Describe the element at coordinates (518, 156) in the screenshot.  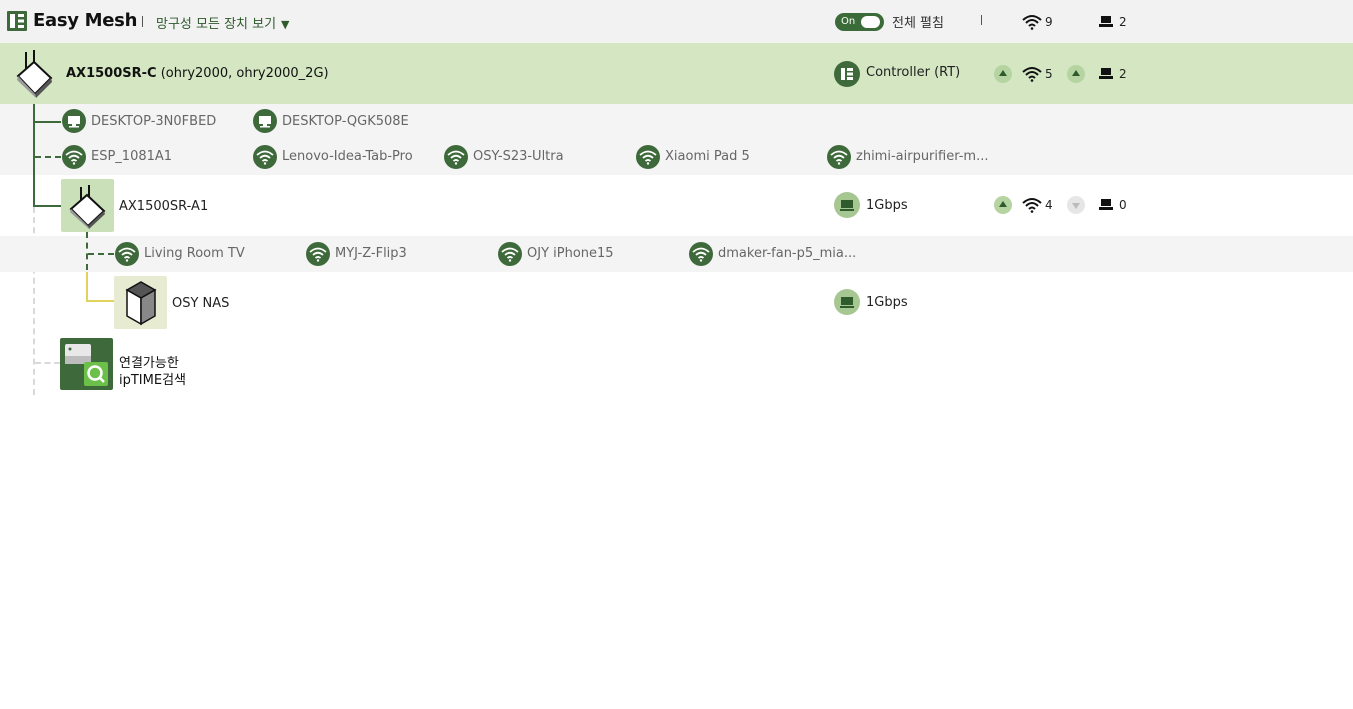
I see `client-name: OSY-S23-Ultra` at that location.